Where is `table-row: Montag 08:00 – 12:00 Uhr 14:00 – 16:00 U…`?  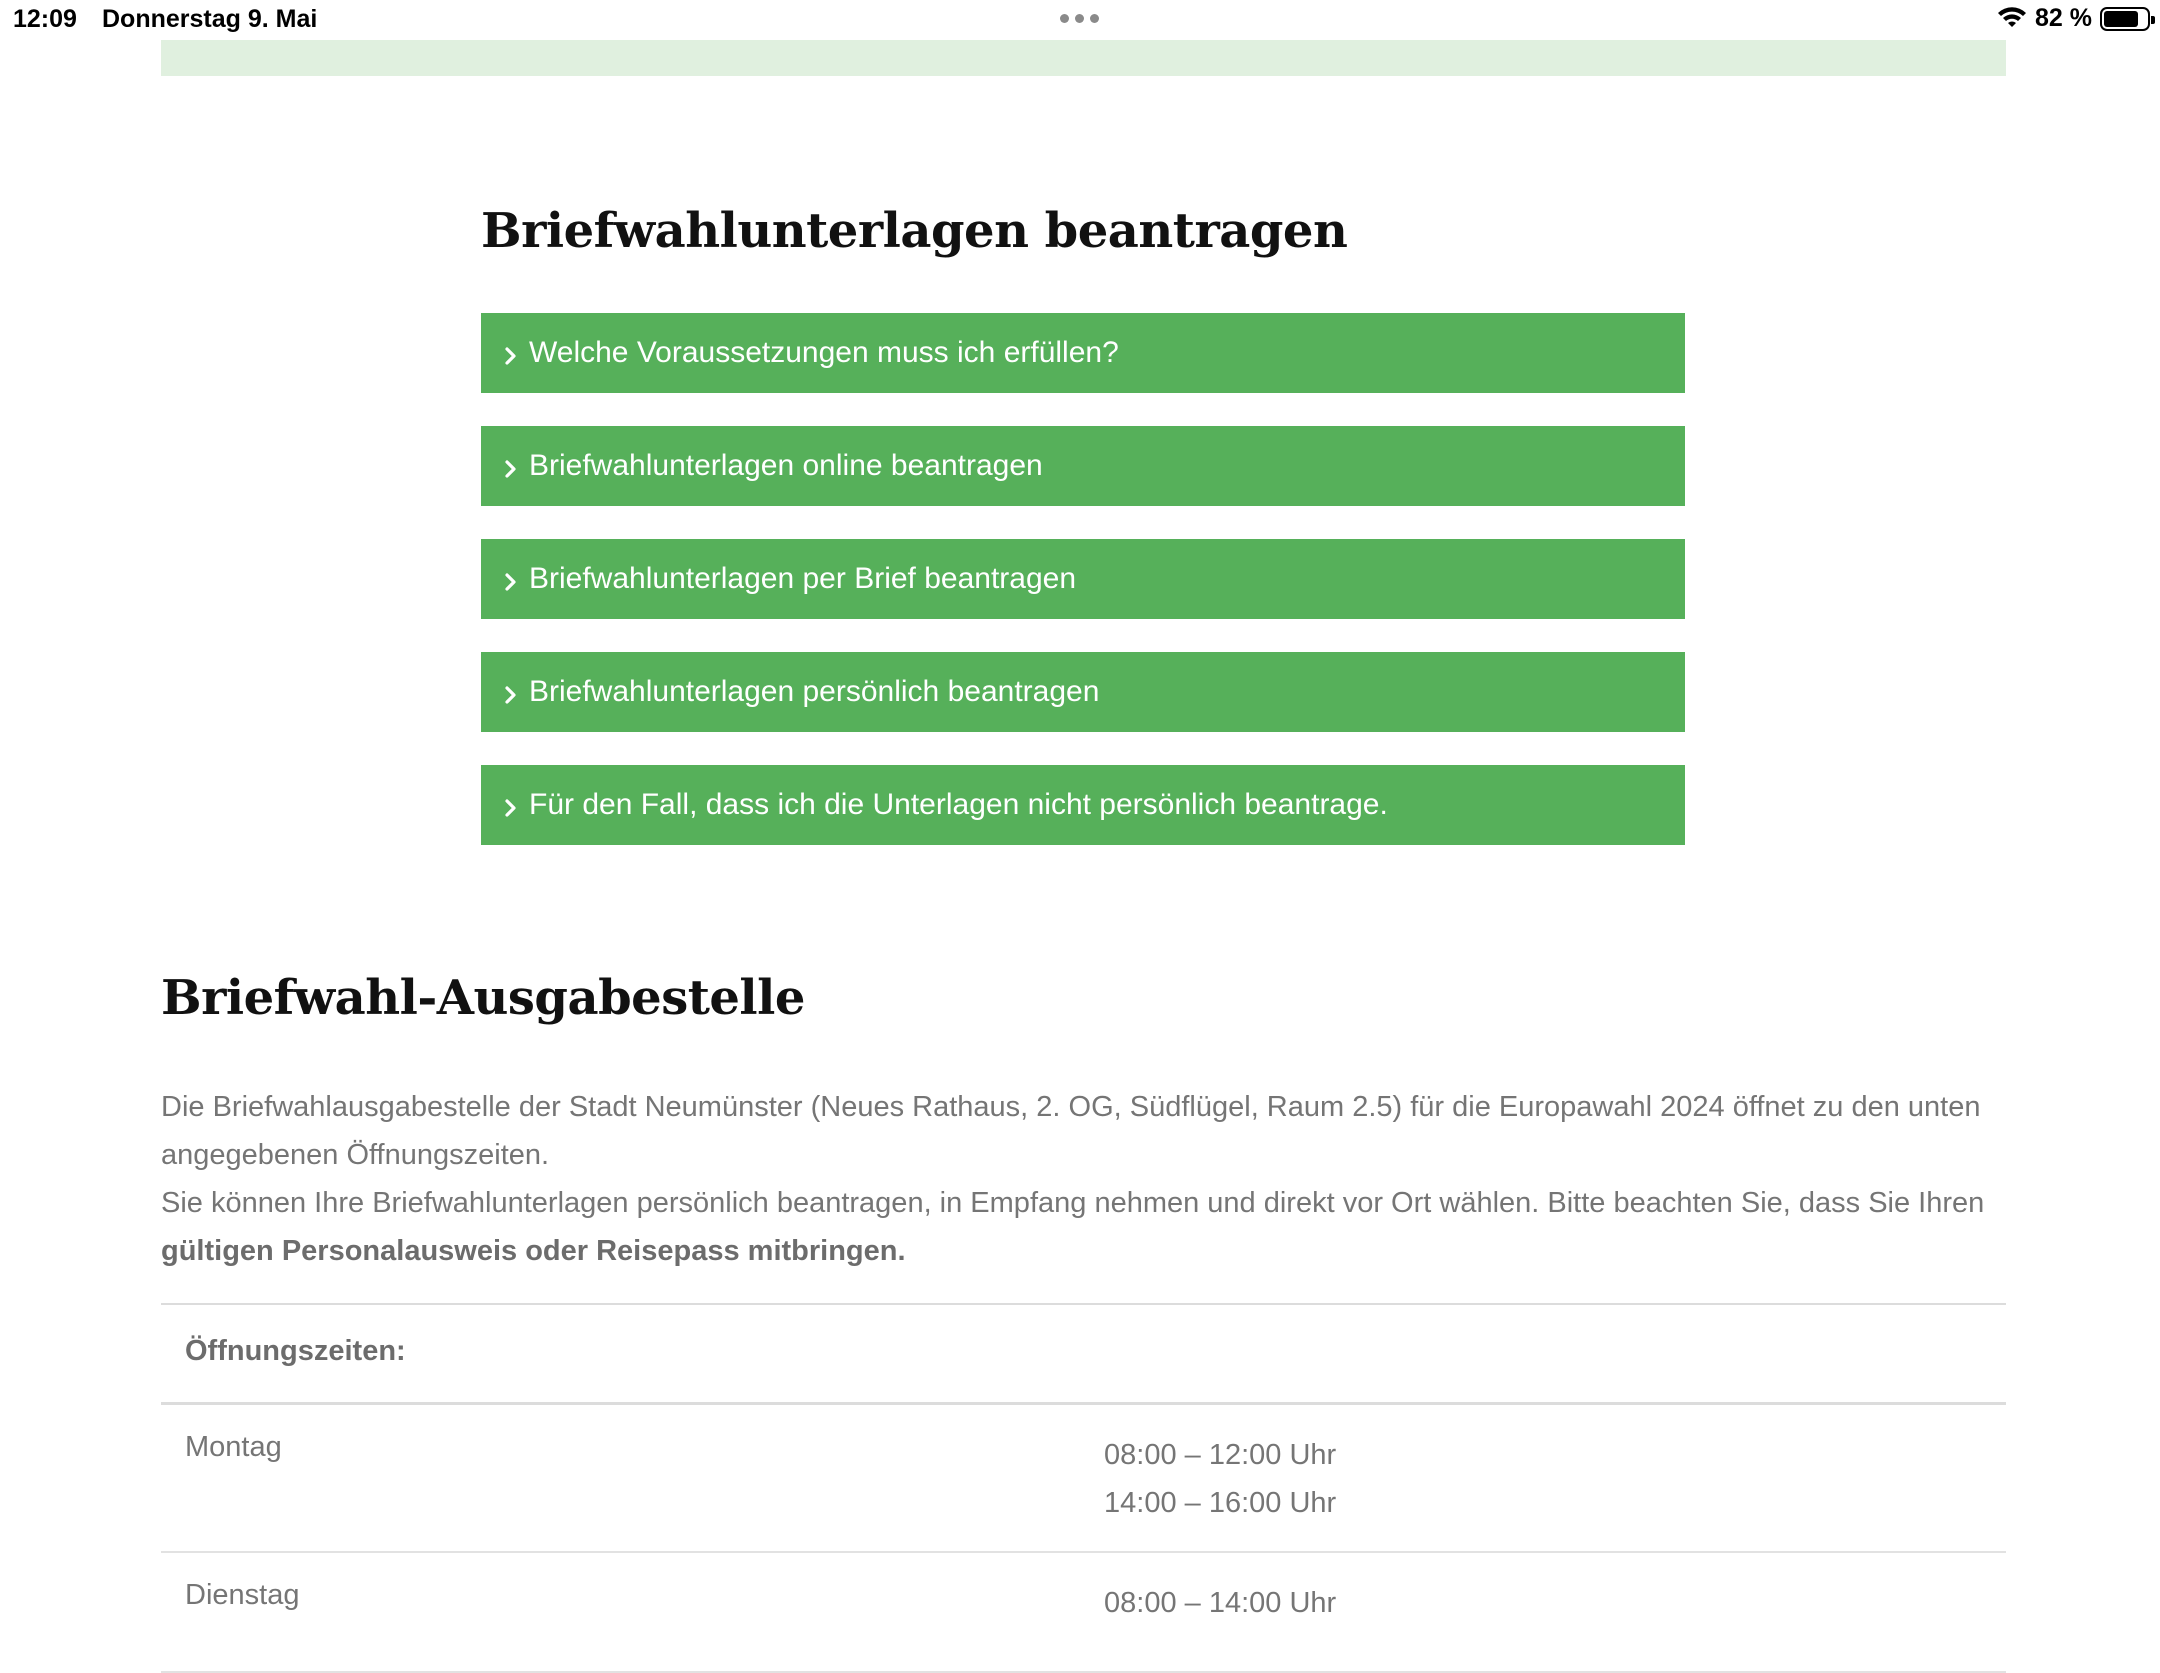 table-row: Montag 08:00 – 12:00 Uhr 14:00 – 16:00 U… is located at coordinates (1083, 1479).